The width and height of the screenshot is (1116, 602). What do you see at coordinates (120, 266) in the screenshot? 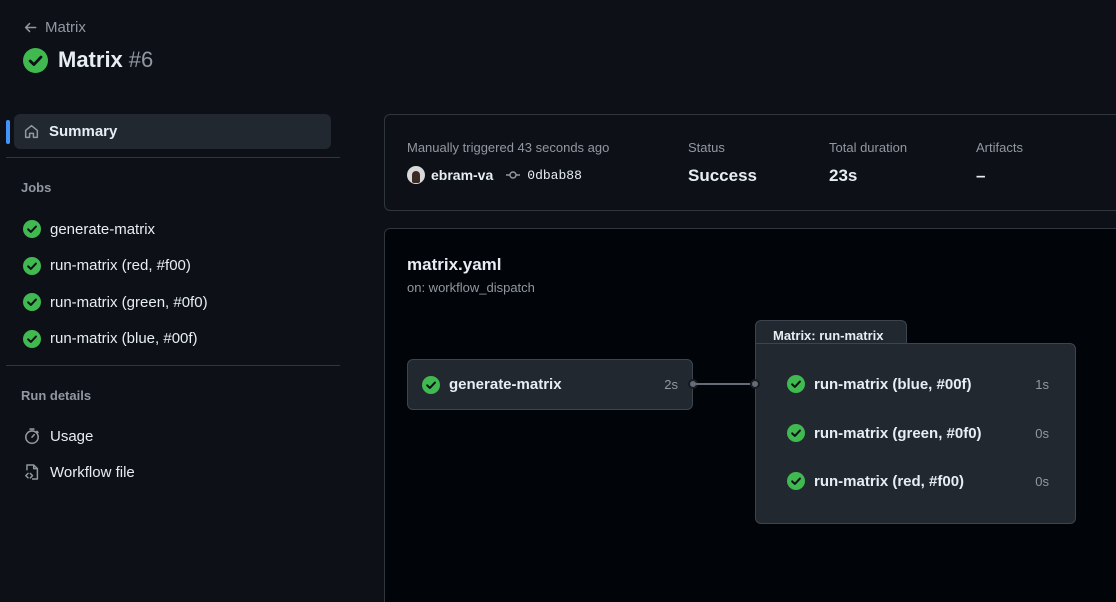
I see `job-label: run-matrix (red, #f00)` at bounding box center [120, 266].